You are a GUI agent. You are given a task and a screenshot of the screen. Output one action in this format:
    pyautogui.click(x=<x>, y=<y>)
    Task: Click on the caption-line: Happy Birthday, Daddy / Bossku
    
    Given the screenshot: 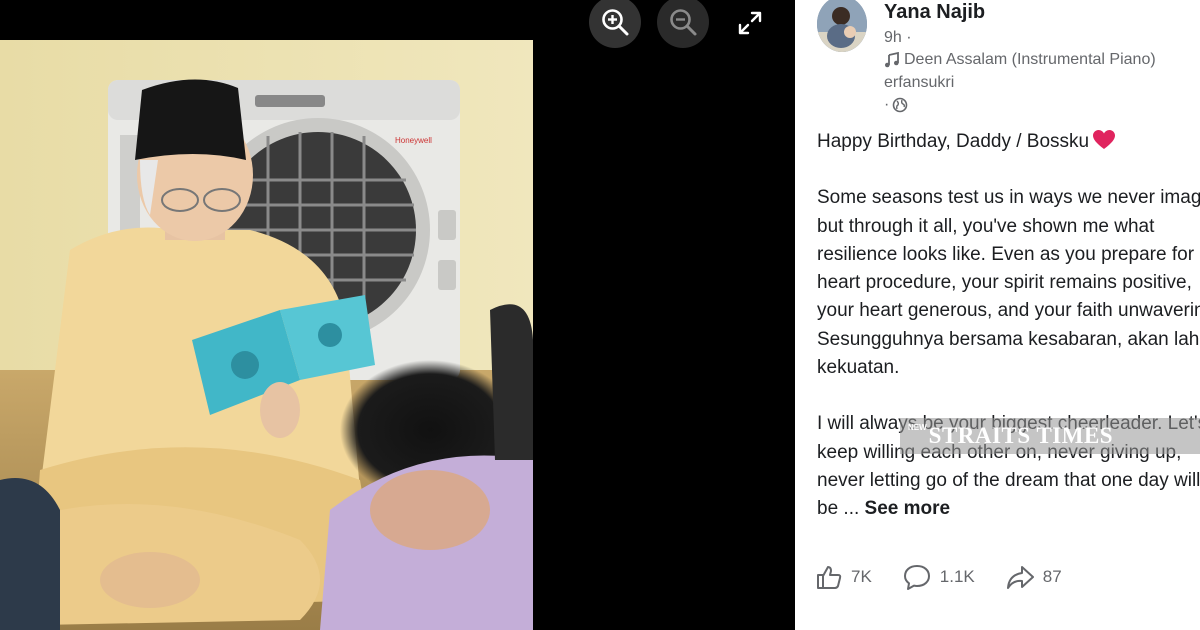 What is the action you would take?
    pyautogui.click(x=1008, y=142)
    